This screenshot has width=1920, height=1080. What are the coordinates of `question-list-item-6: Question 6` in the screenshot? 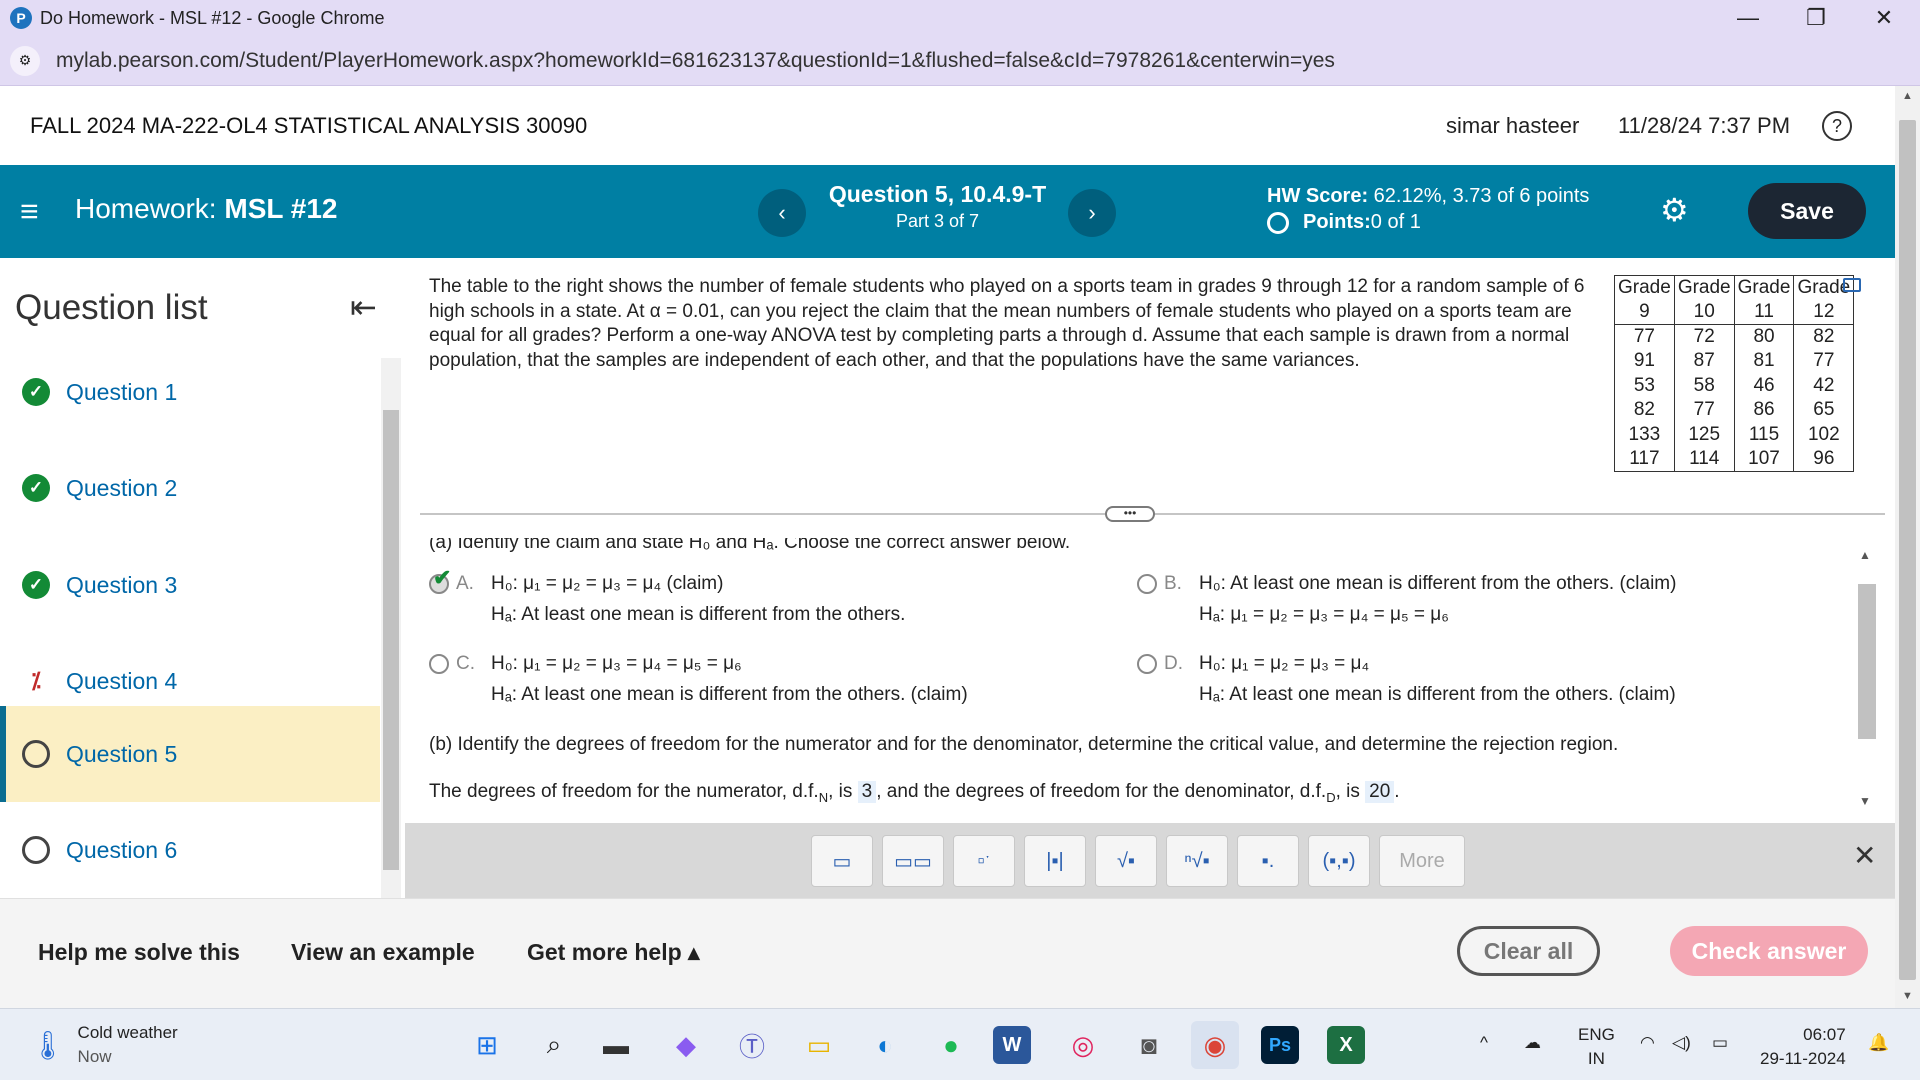 It's located at (190, 850).